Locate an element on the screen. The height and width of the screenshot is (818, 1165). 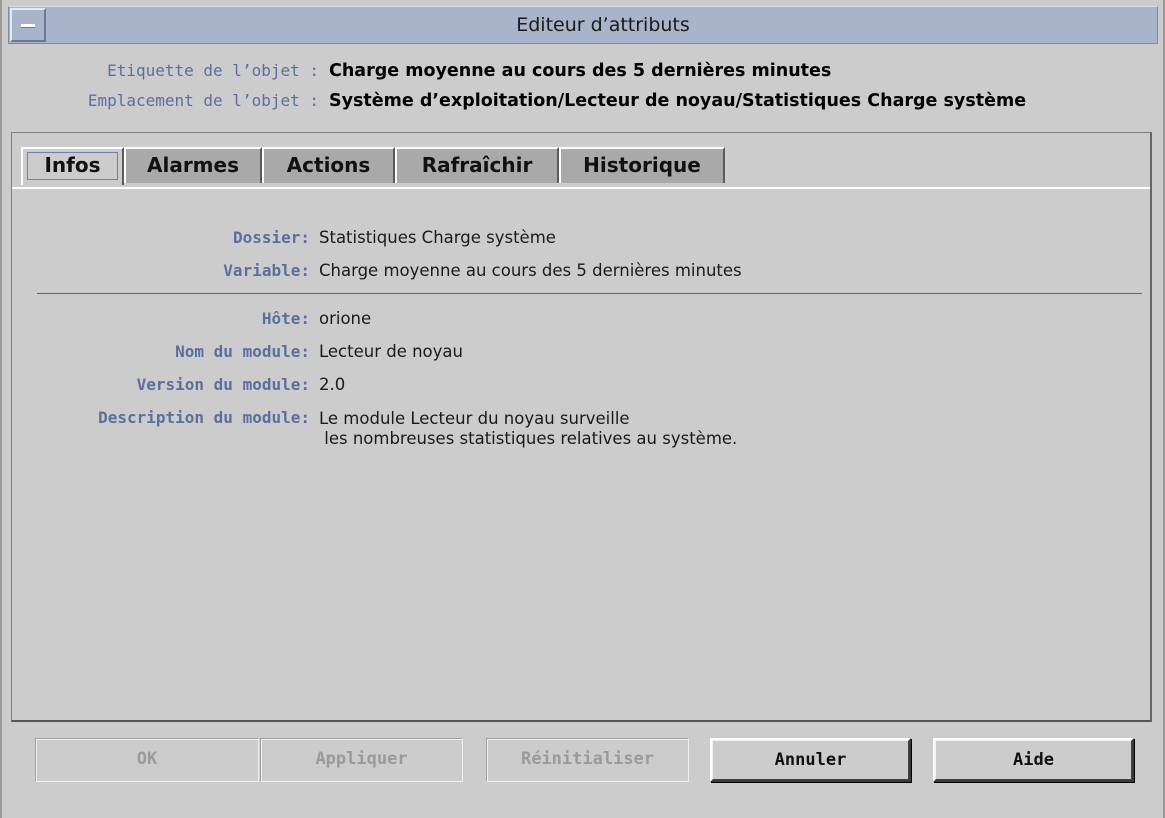
object-location-caption: Emplacement de l’objet : is located at coordinates (203, 100).